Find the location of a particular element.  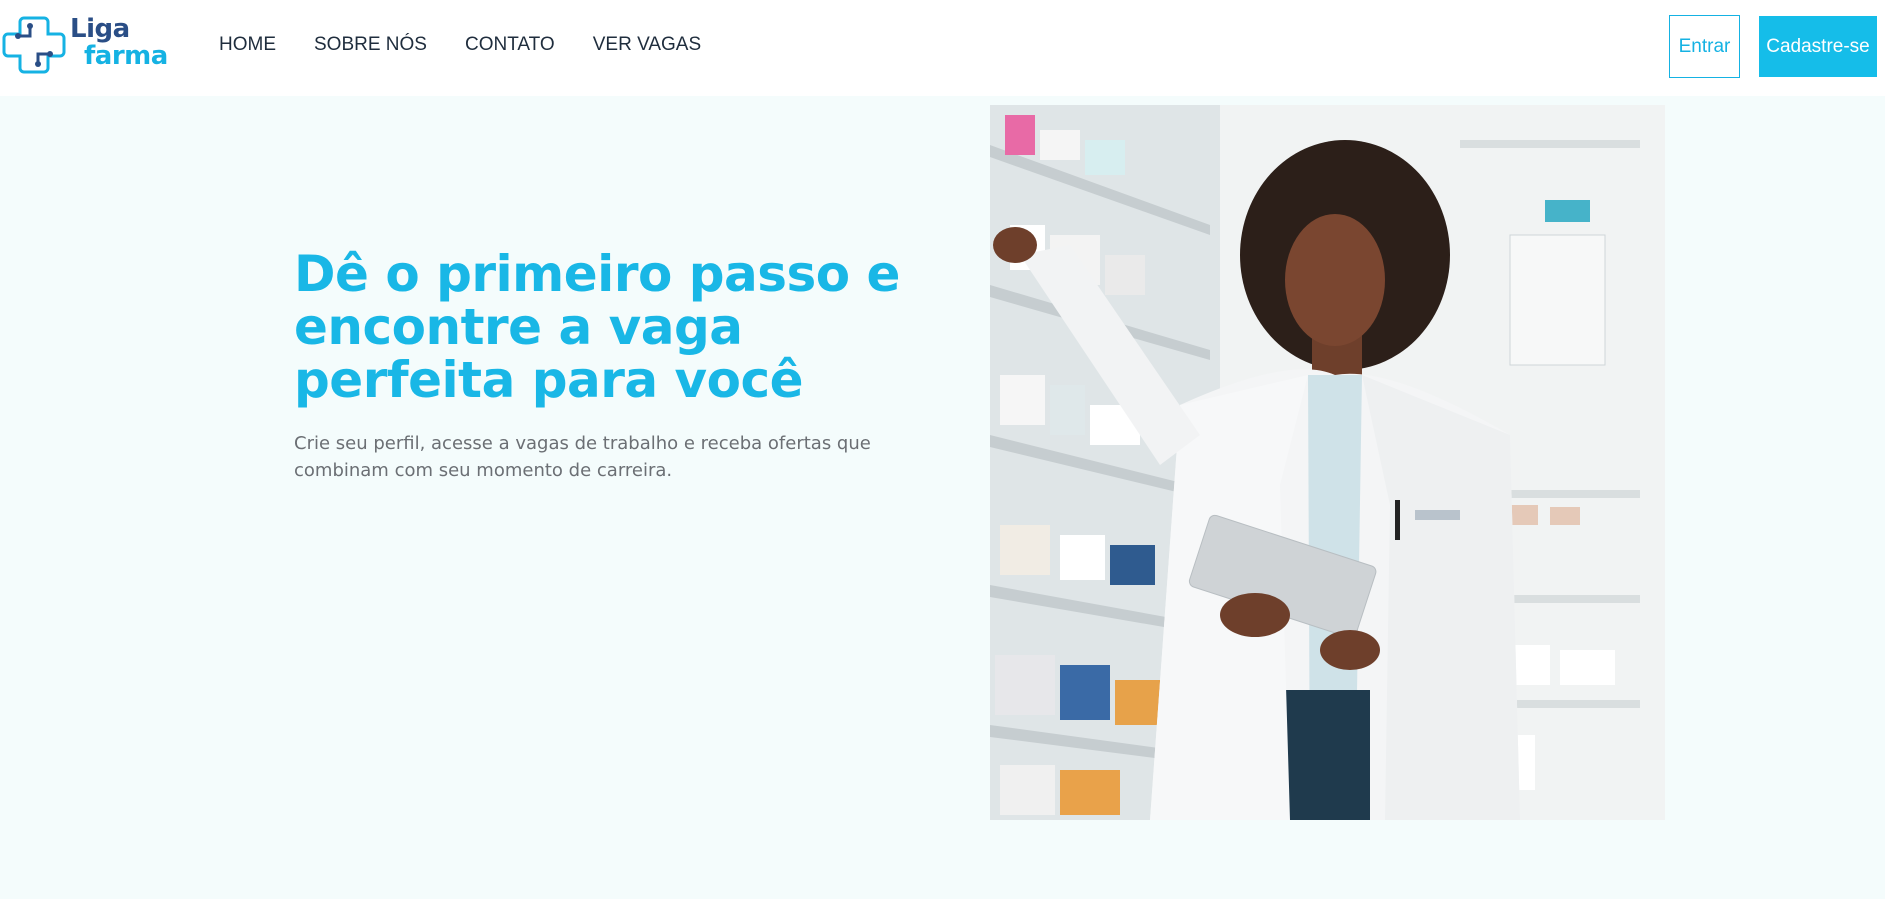

logo-word-liga: Liga is located at coordinates (100, 29).